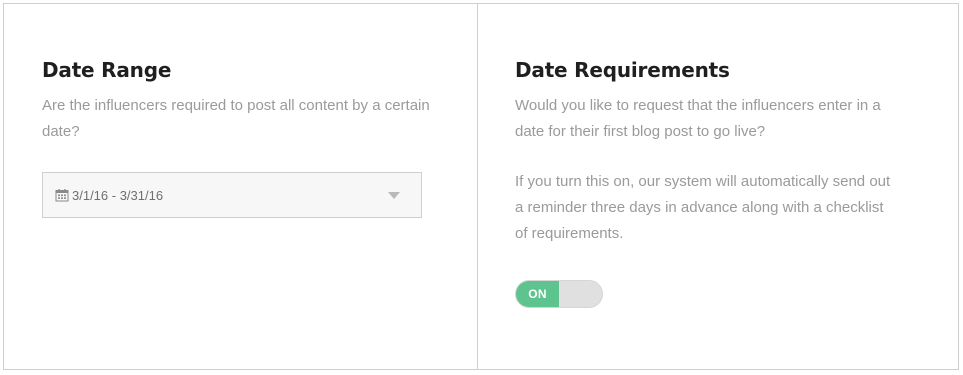 The image size is (963, 375). I want to click on toggle-label: ON, so click(537, 294).